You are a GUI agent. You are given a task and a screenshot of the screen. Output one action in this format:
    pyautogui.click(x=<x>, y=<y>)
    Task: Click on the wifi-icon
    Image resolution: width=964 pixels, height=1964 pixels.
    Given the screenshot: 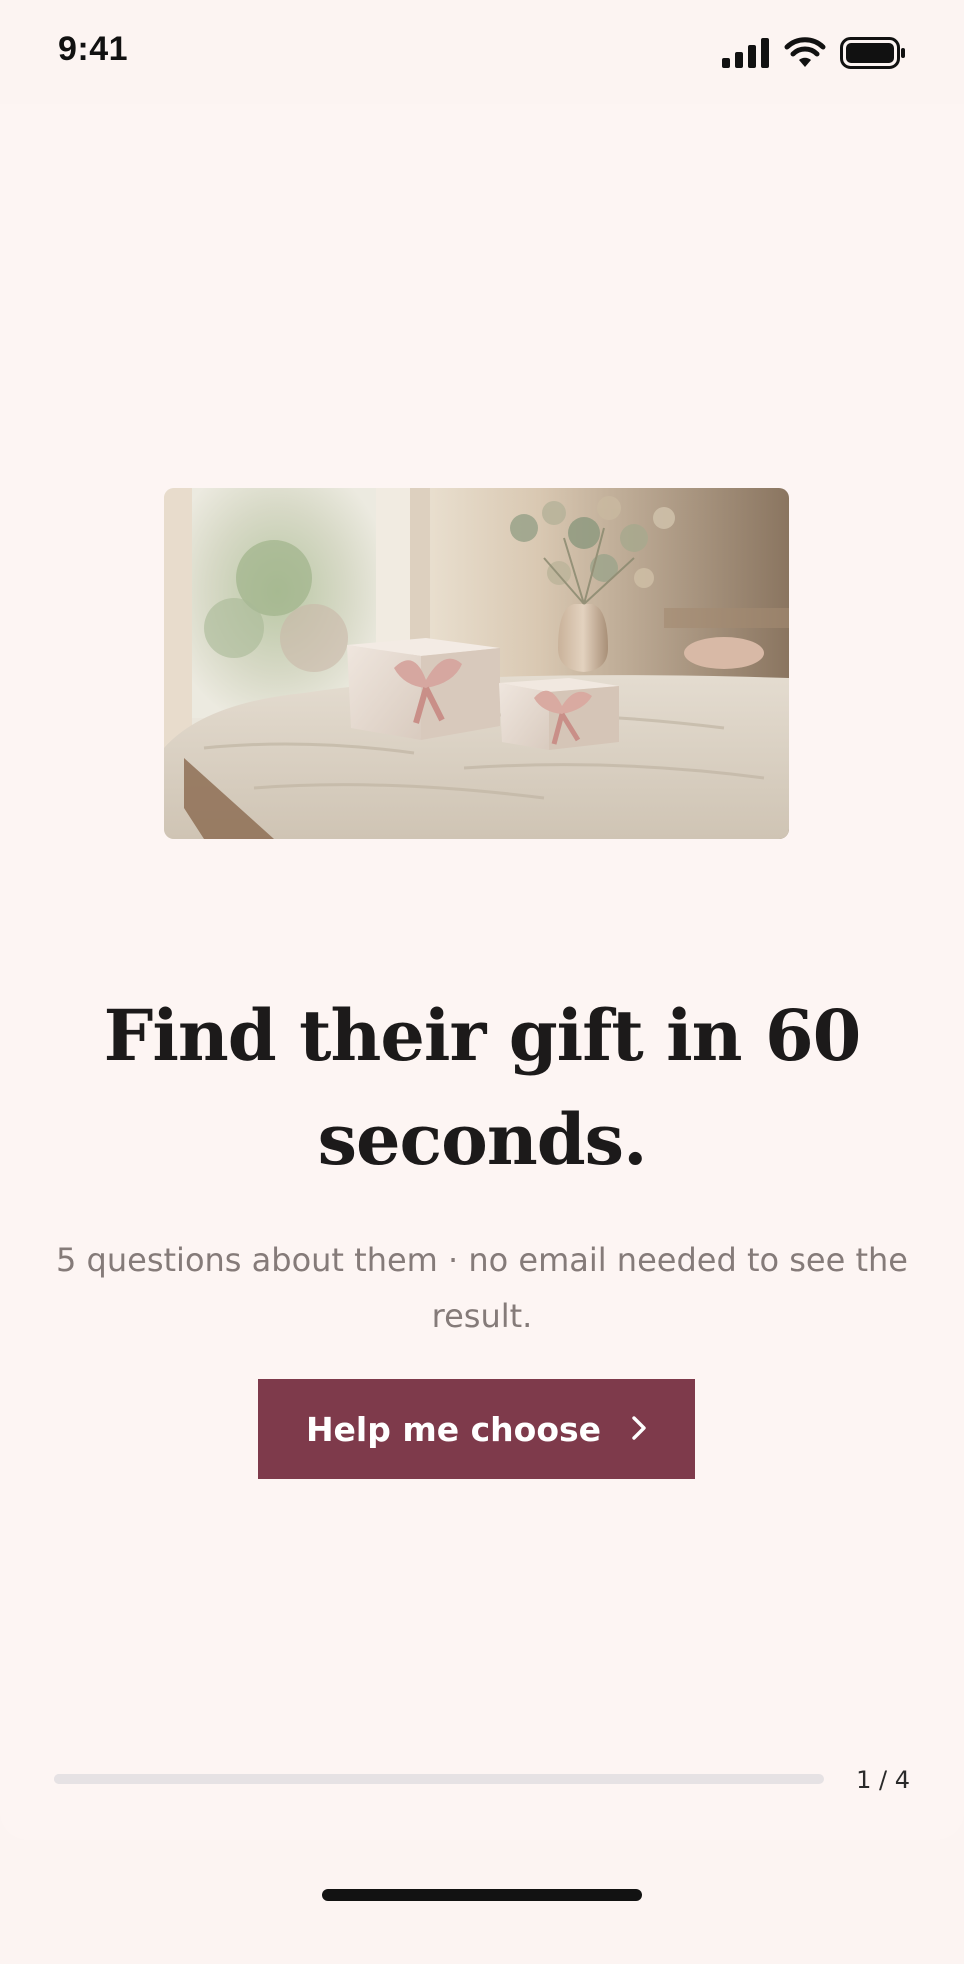 What is the action you would take?
    pyautogui.click(x=805, y=53)
    